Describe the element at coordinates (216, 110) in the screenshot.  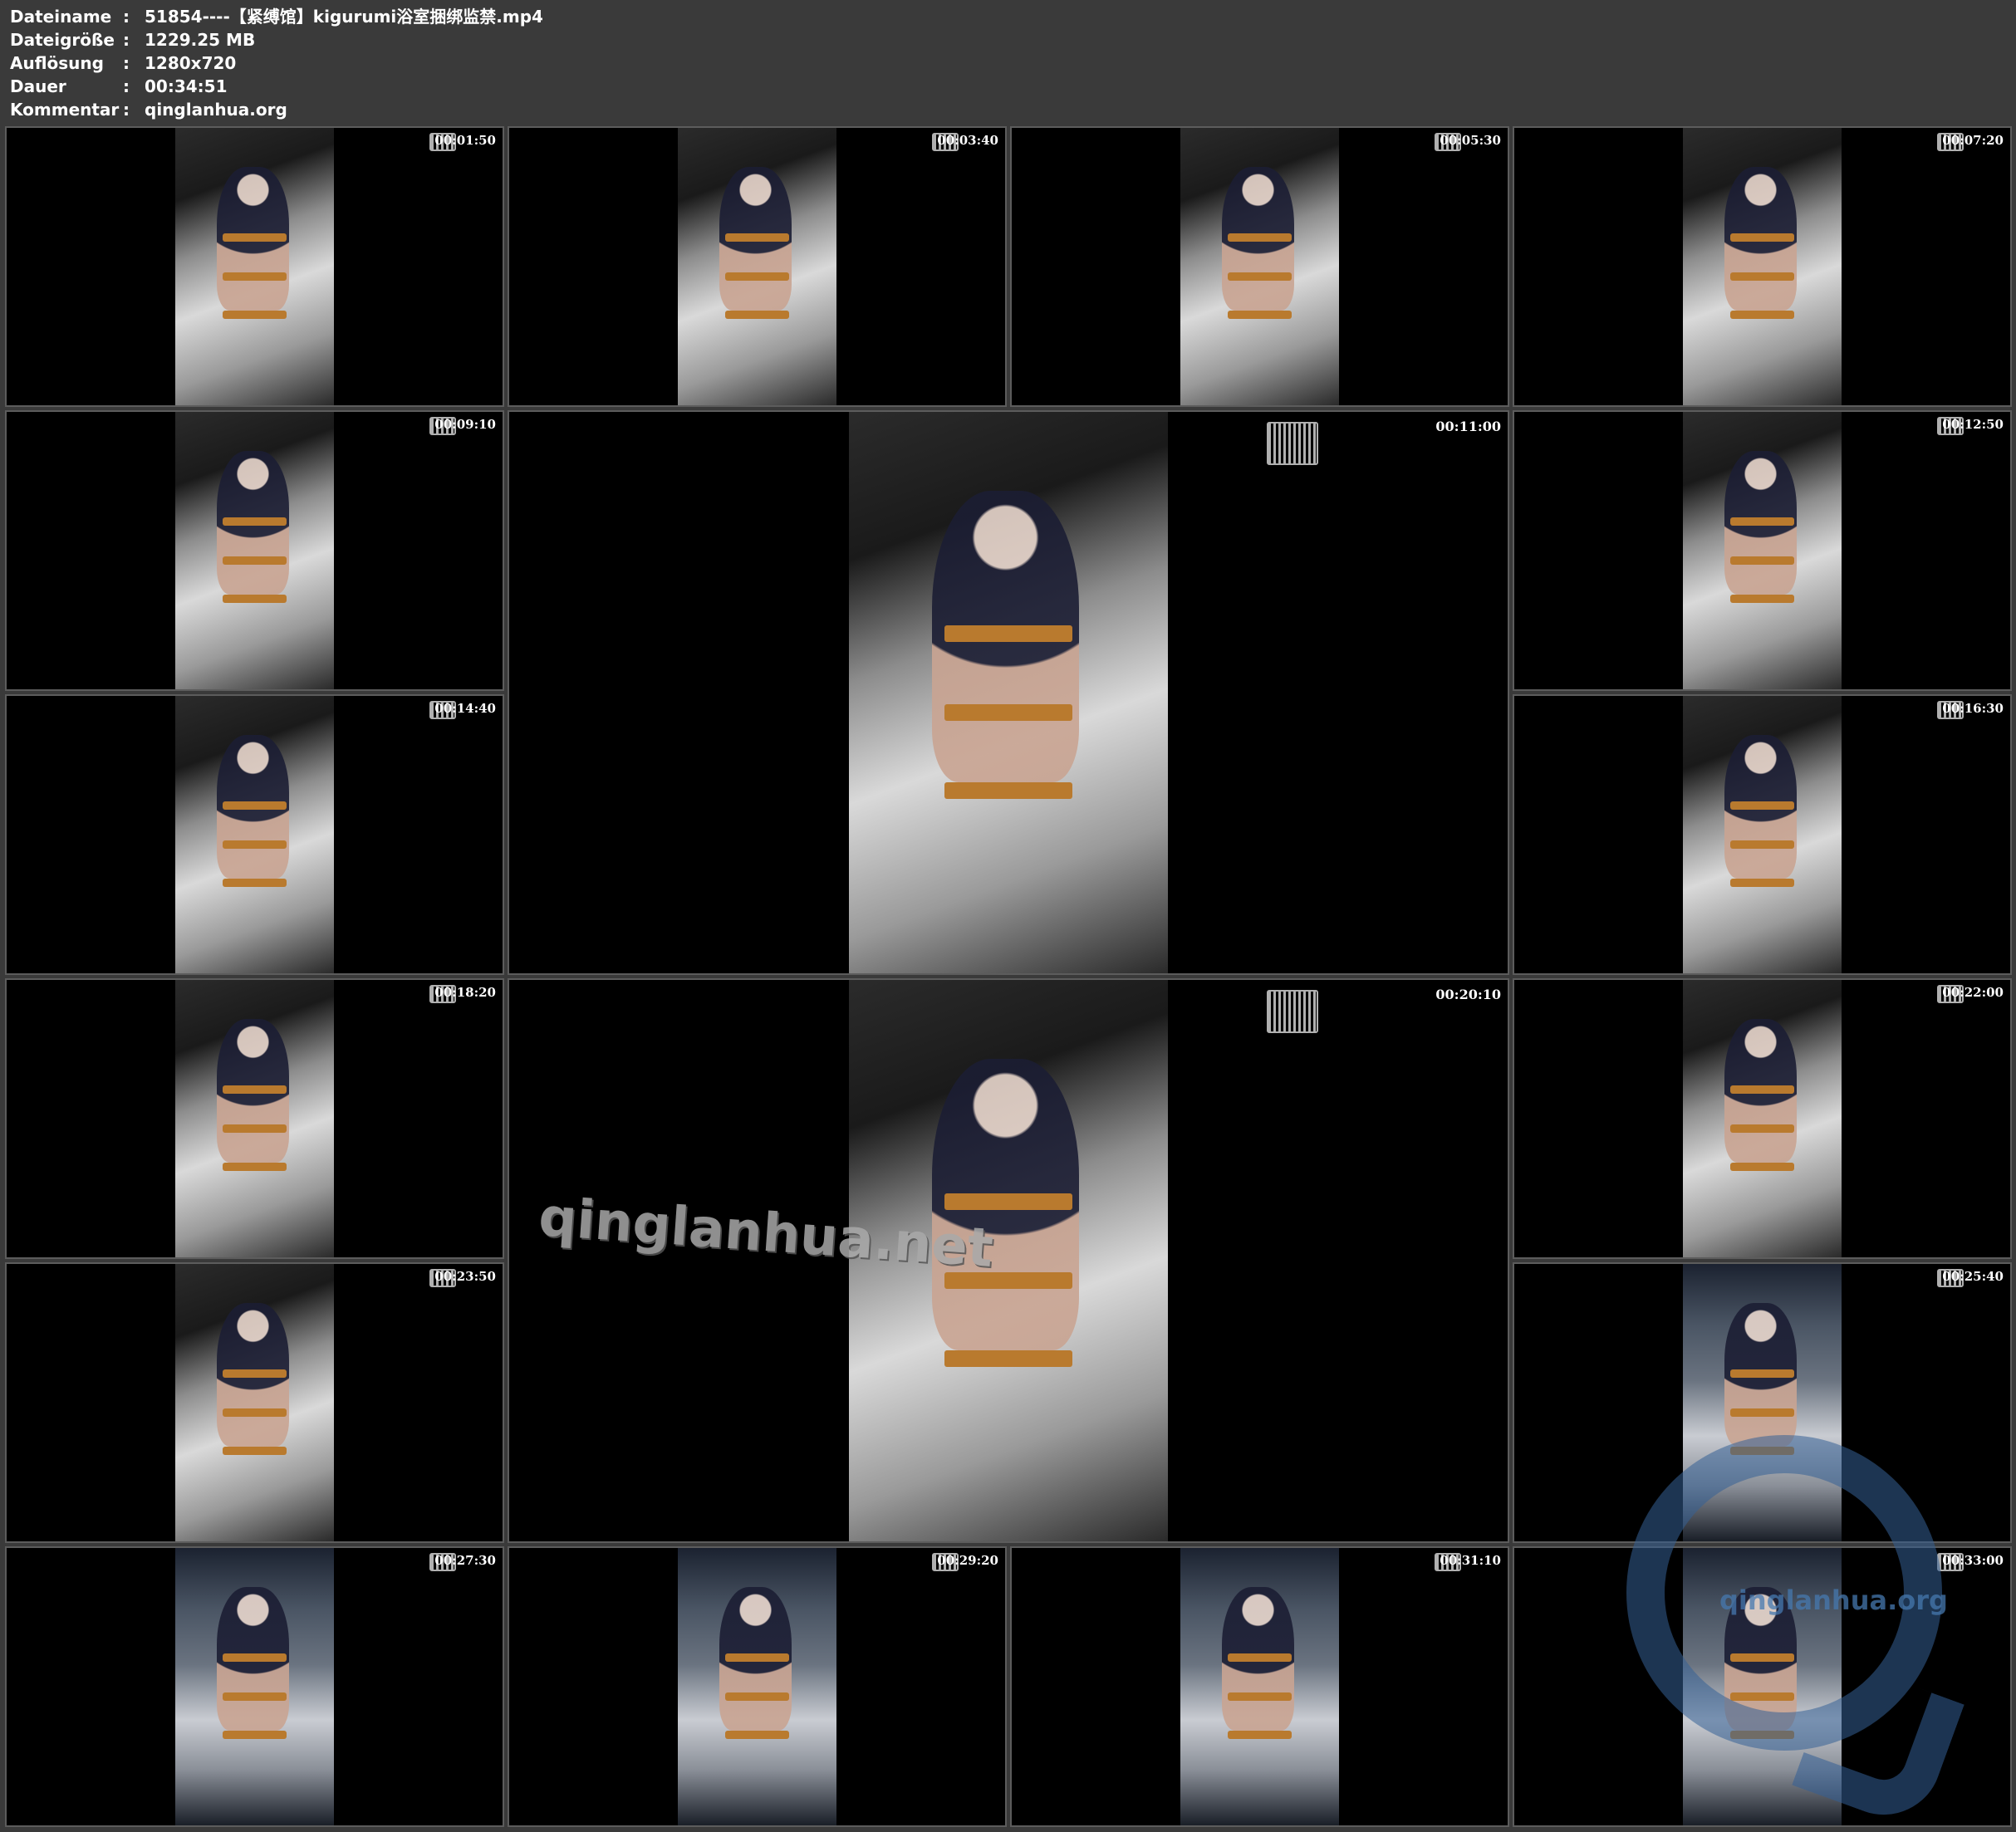
I see `header-value: qinglanhua.org` at that location.